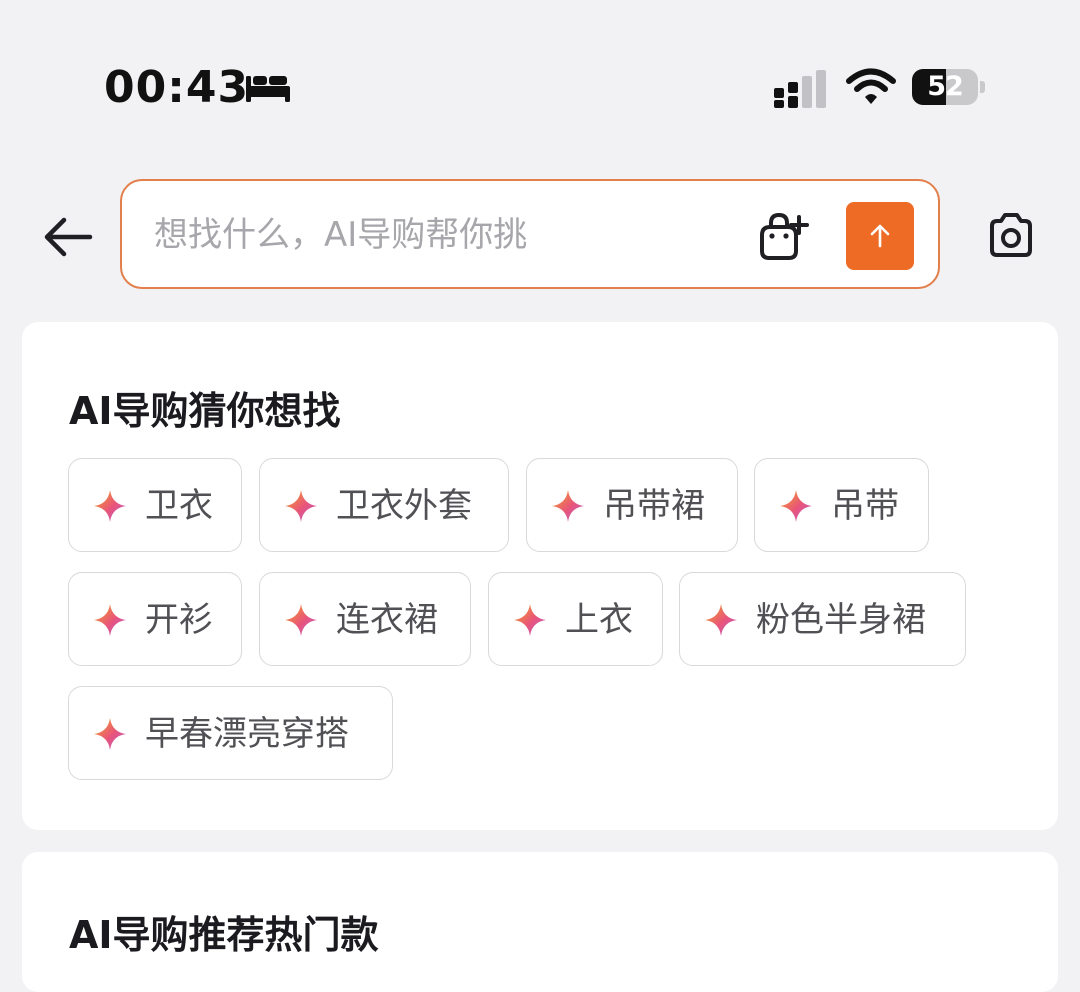 The height and width of the screenshot is (992, 1080). Describe the element at coordinates (782, 237) in the screenshot. I see `bag-plus-icon` at that location.